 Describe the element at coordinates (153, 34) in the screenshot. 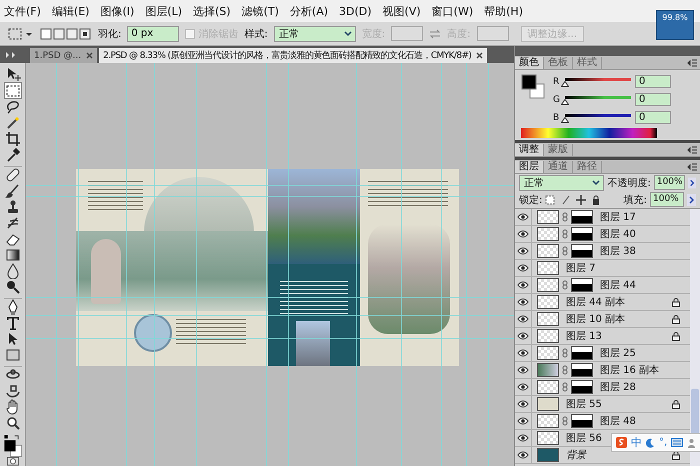

I see `feather-input: 0 px` at that location.